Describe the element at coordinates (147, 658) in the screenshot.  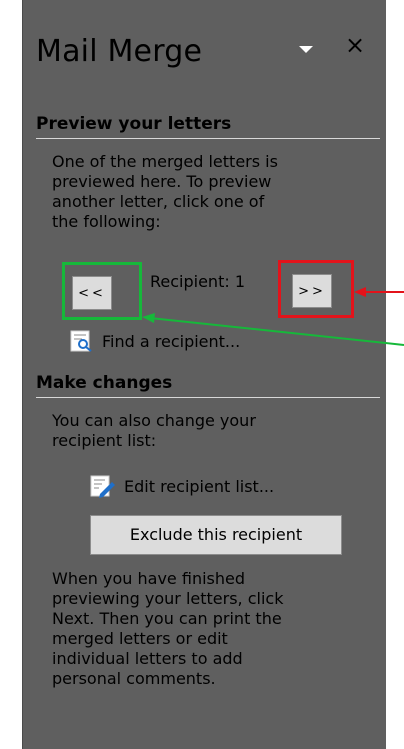
I see `text-line: individual letters to add` at that location.